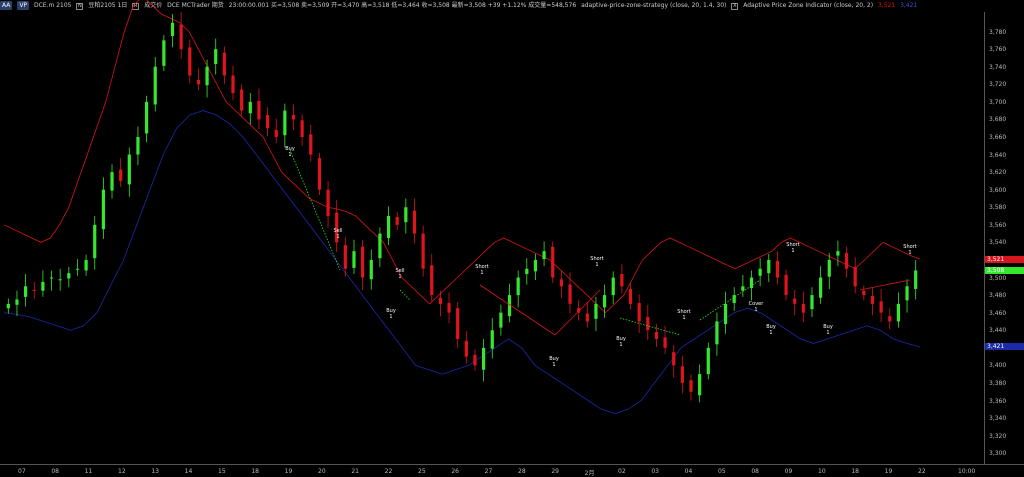  I want to click on trend-line-red, so click(885, 285).